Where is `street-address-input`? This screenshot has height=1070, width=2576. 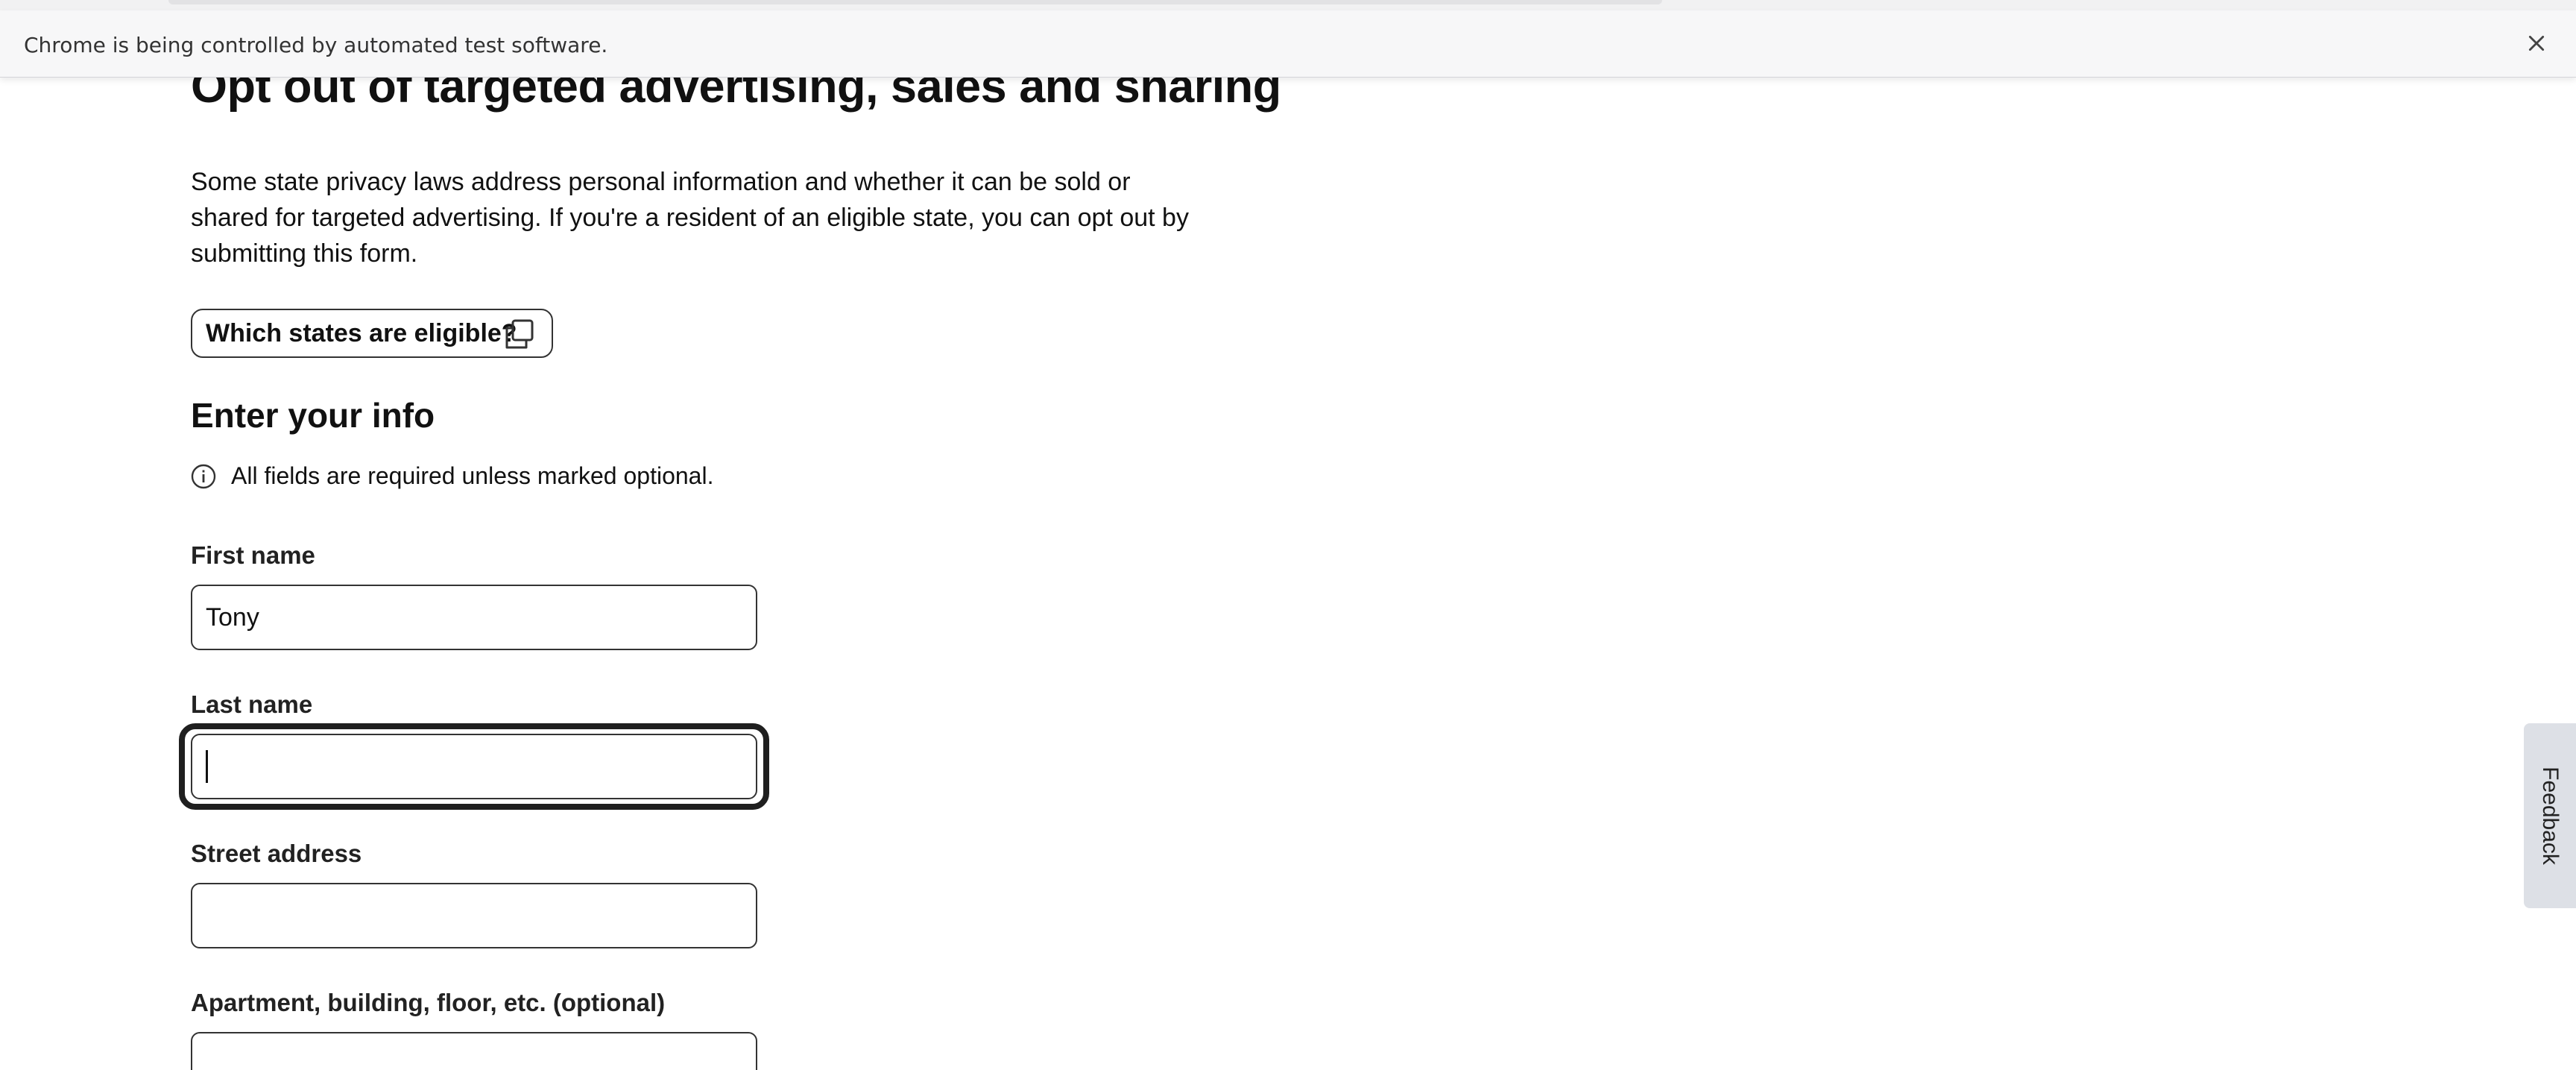
street-address-input is located at coordinates (474, 915).